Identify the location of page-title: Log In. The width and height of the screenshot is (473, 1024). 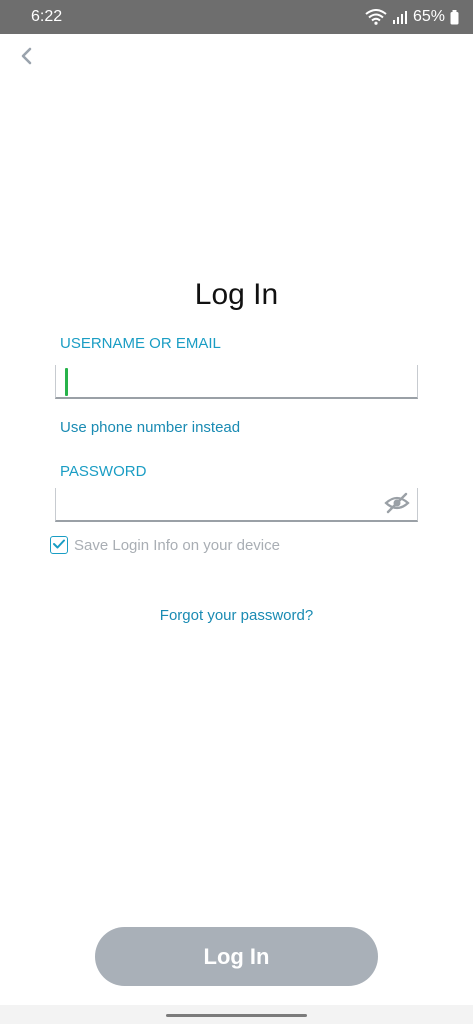
(236, 294).